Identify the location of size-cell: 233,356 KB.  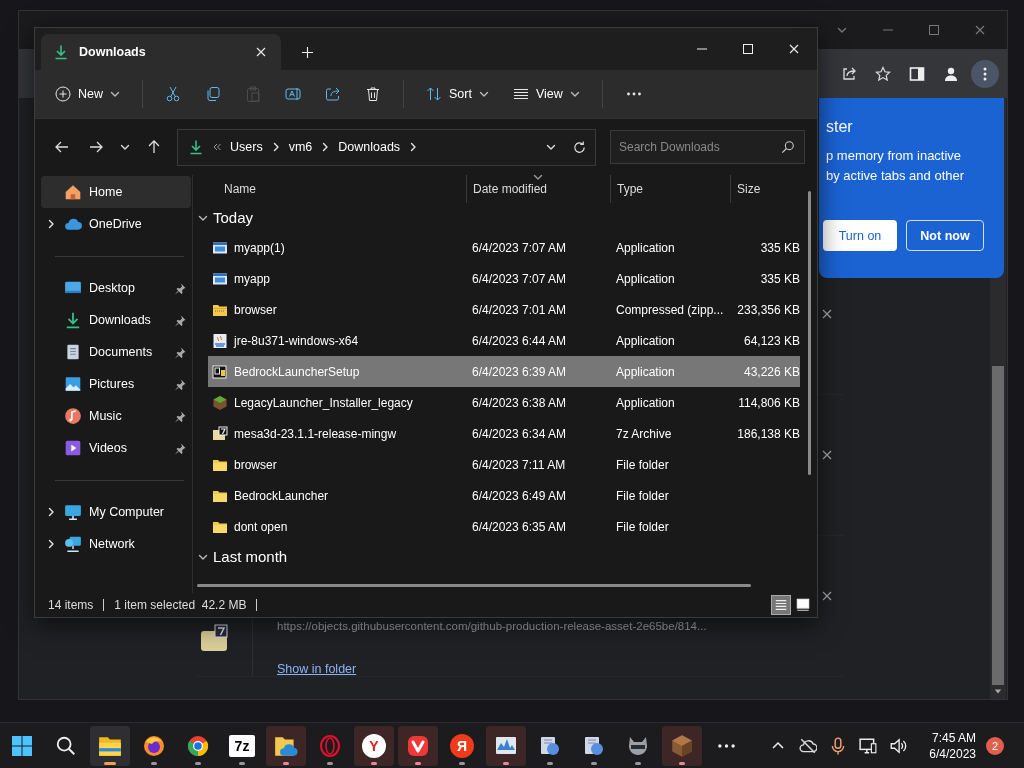
(768, 309).